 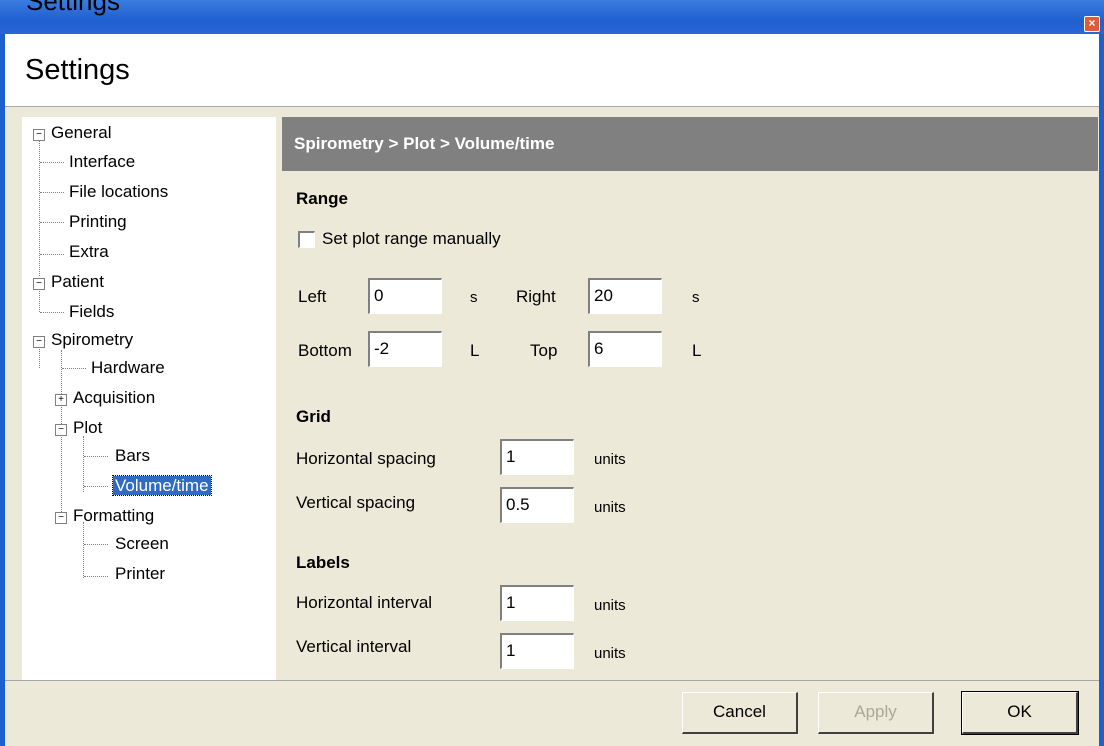 What do you see at coordinates (364, 602) in the screenshot?
I see `horizontal-interval-label: Horizontal interval` at bounding box center [364, 602].